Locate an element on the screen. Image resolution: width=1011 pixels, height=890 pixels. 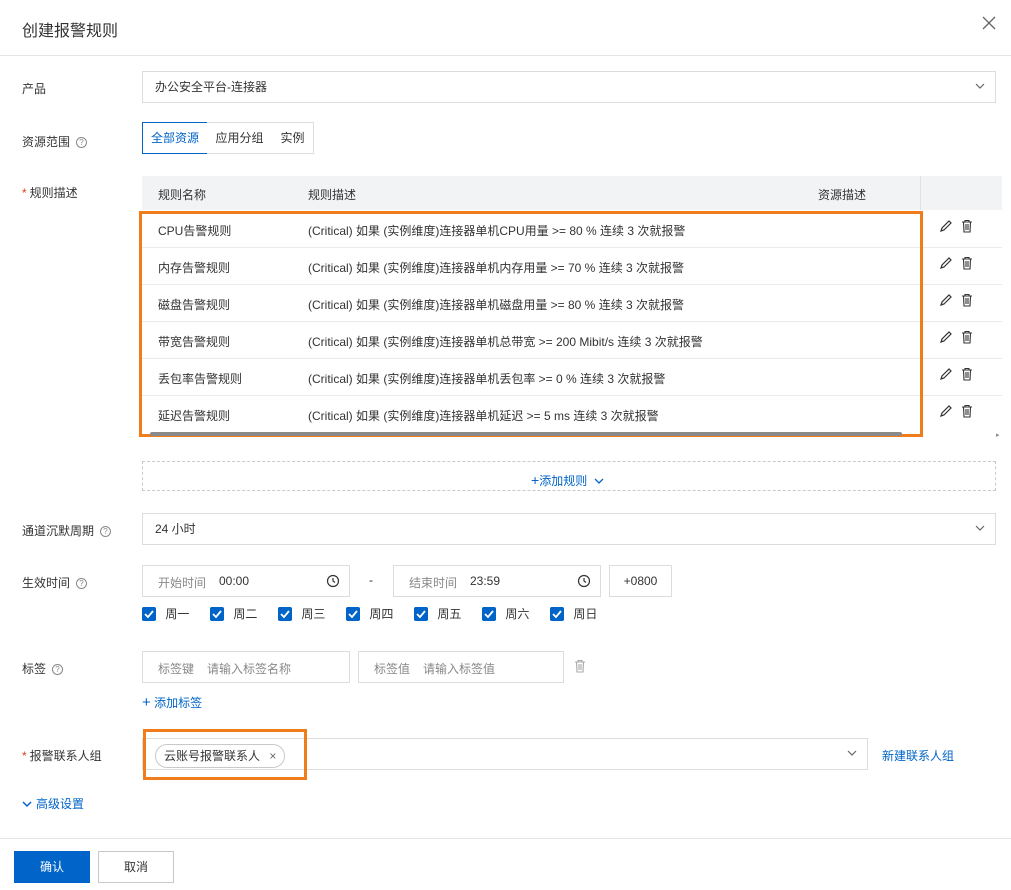
day-checkbox-sun: 周日 is located at coordinates (573, 613).